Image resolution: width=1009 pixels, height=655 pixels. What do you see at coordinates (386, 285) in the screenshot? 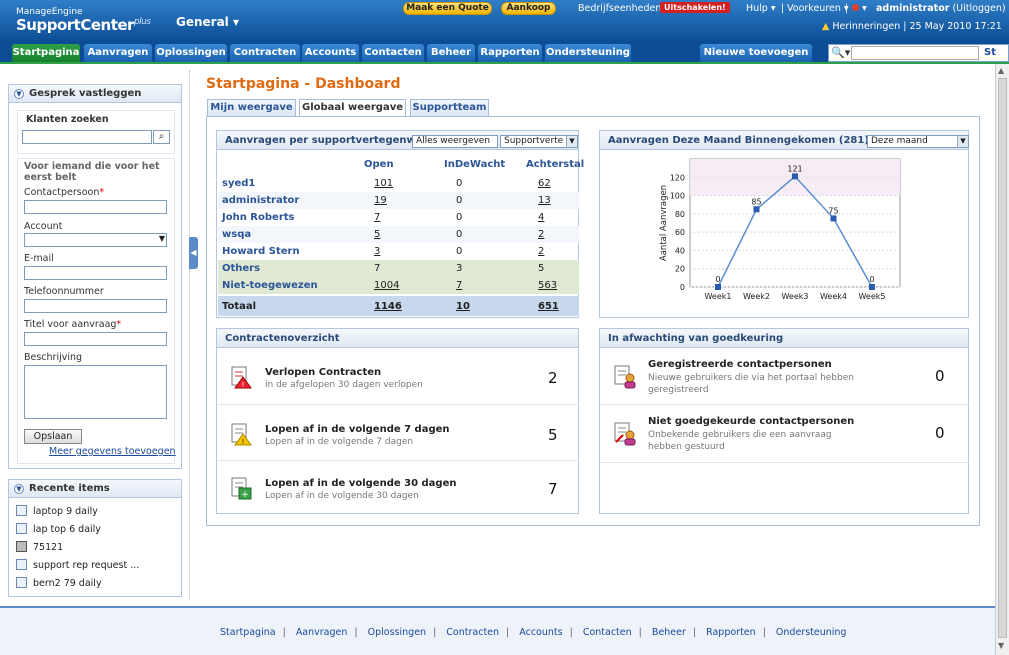
I see `open-count: 1004` at bounding box center [386, 285].